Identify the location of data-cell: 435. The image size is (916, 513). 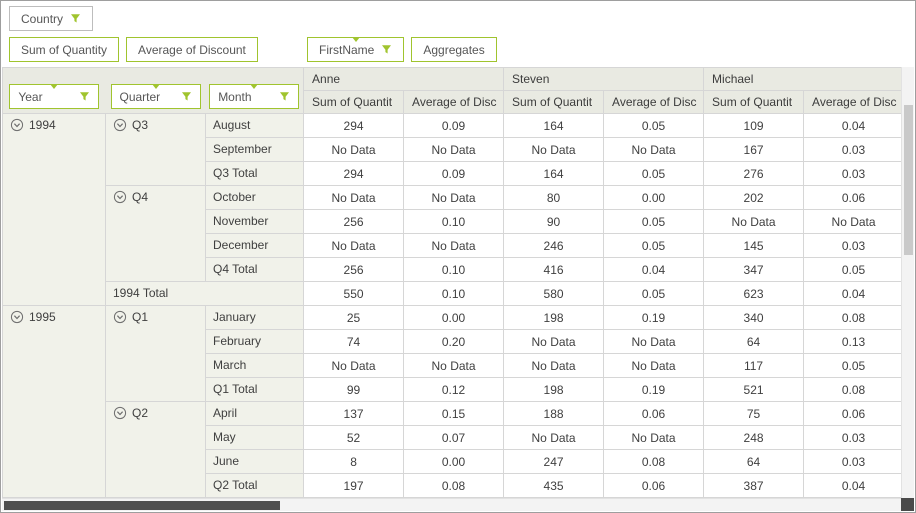
(554, 485).